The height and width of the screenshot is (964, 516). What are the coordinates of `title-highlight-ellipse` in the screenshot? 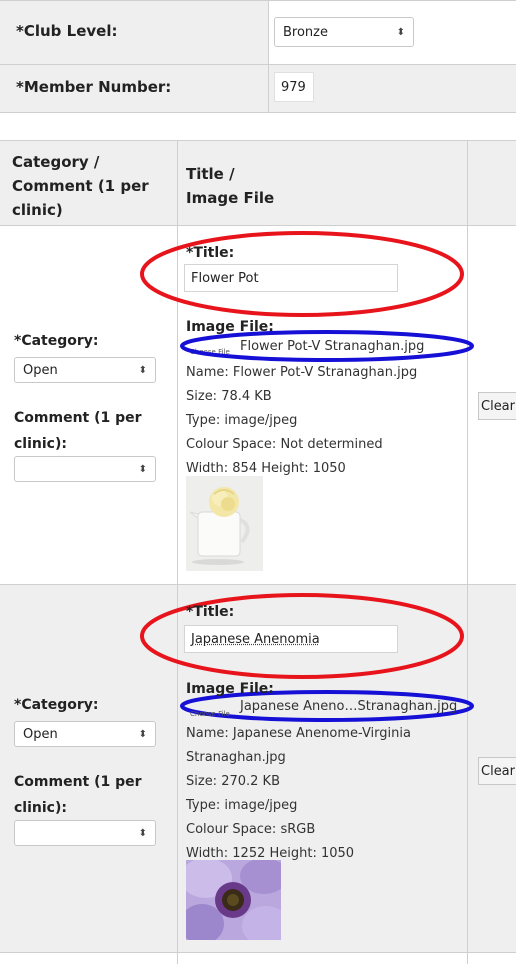 It's located at (302, 274).